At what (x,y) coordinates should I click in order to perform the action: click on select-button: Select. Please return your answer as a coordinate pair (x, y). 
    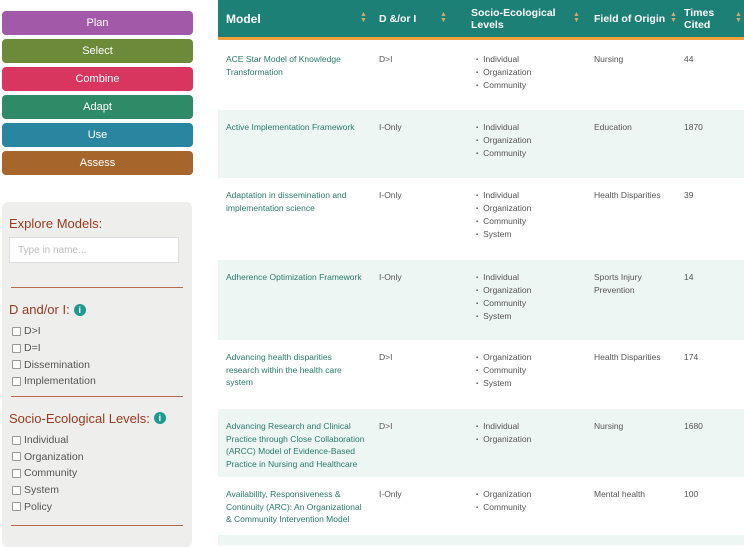
    Looking at the image, I should click on (97, 51).